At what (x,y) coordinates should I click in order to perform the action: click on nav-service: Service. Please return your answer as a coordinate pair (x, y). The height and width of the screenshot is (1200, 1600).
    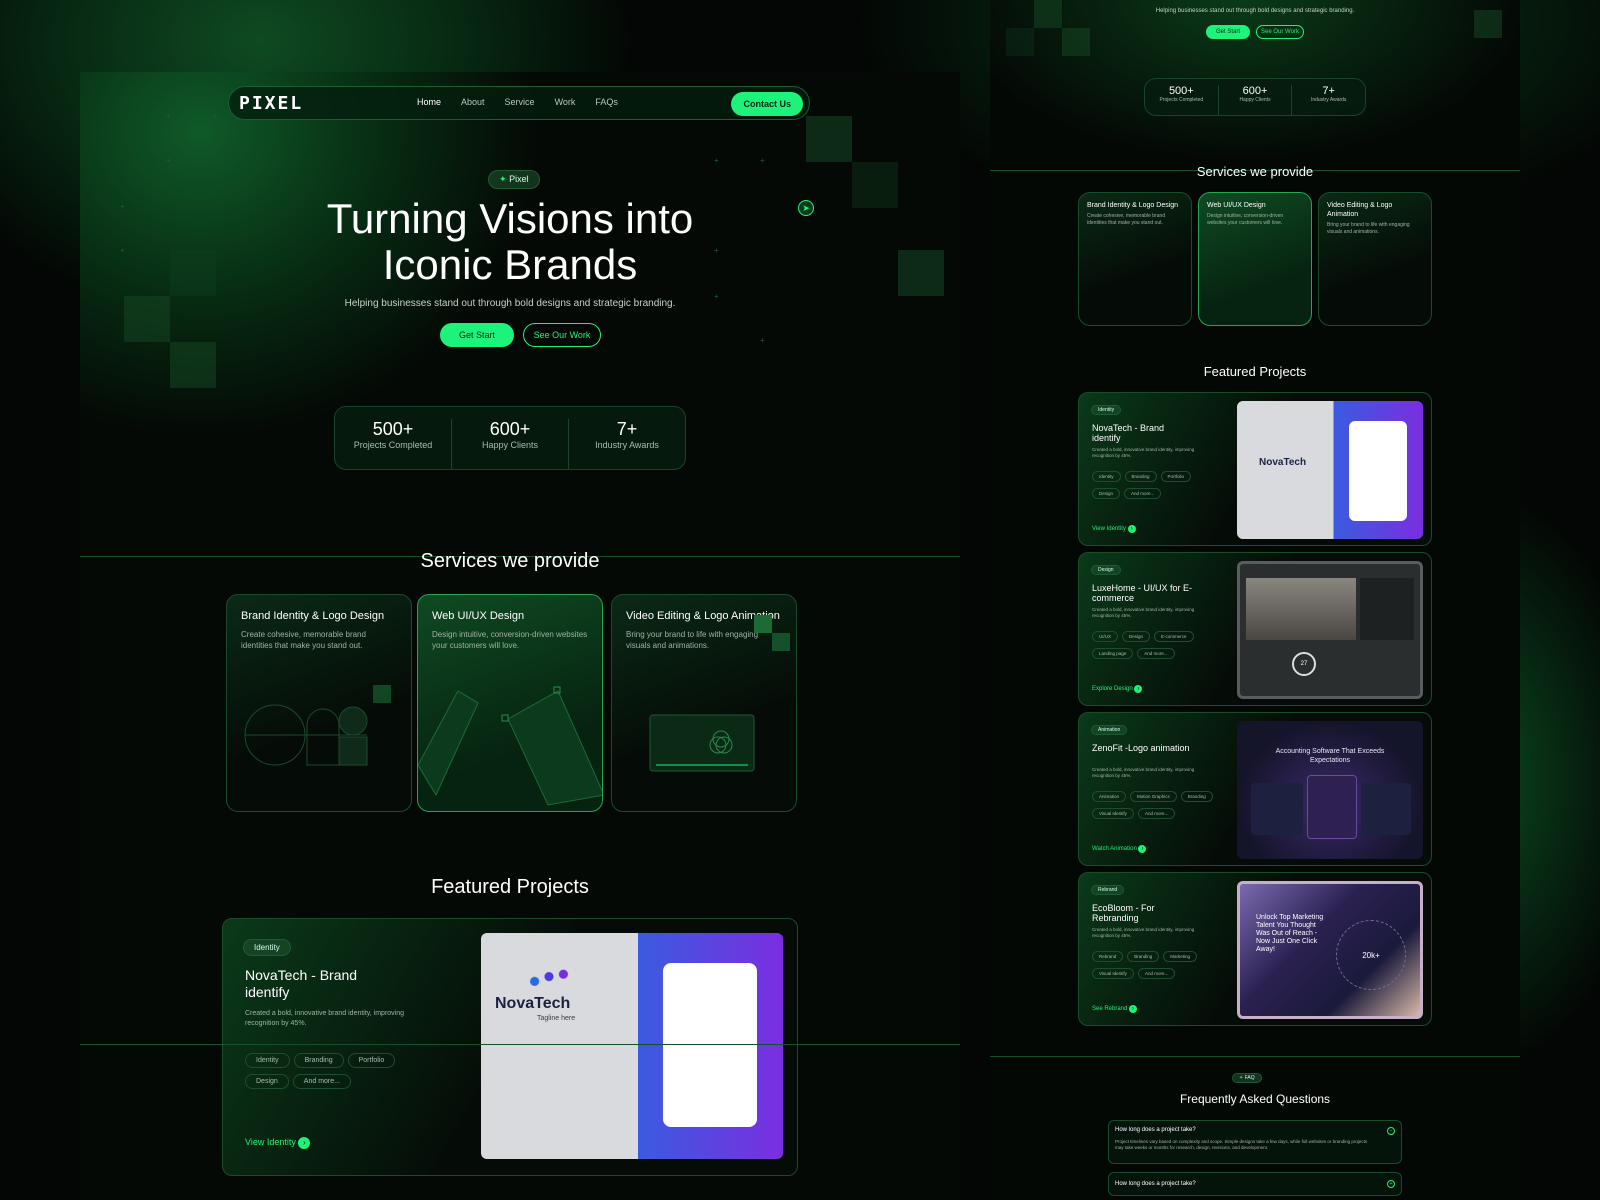
    Looking at the image, I should click on (520, 102).